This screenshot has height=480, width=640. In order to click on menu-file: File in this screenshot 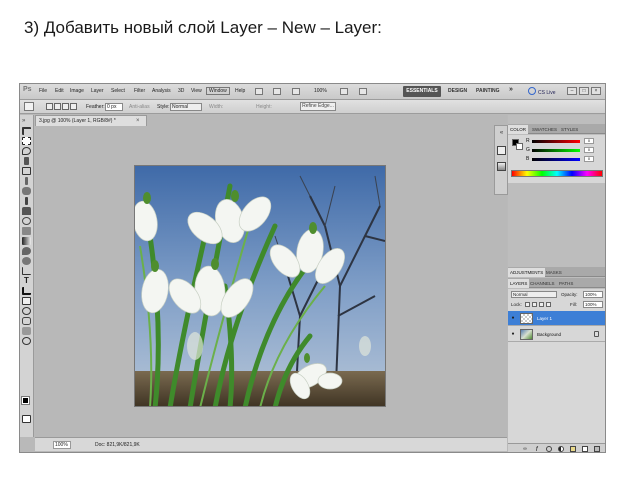, I will do `click(43, 91)`.